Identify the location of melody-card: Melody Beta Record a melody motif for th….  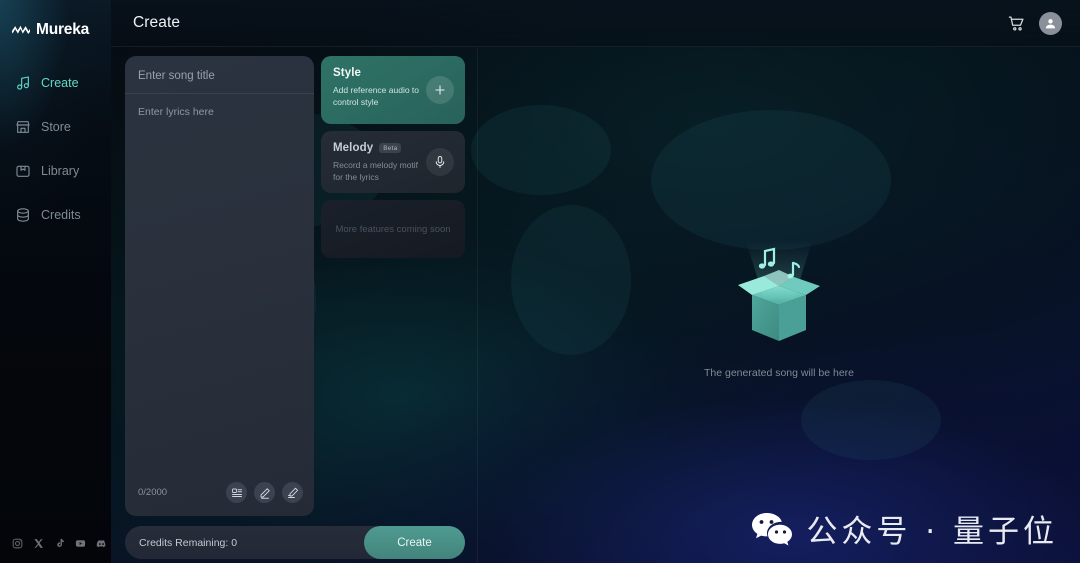
(393, 162).